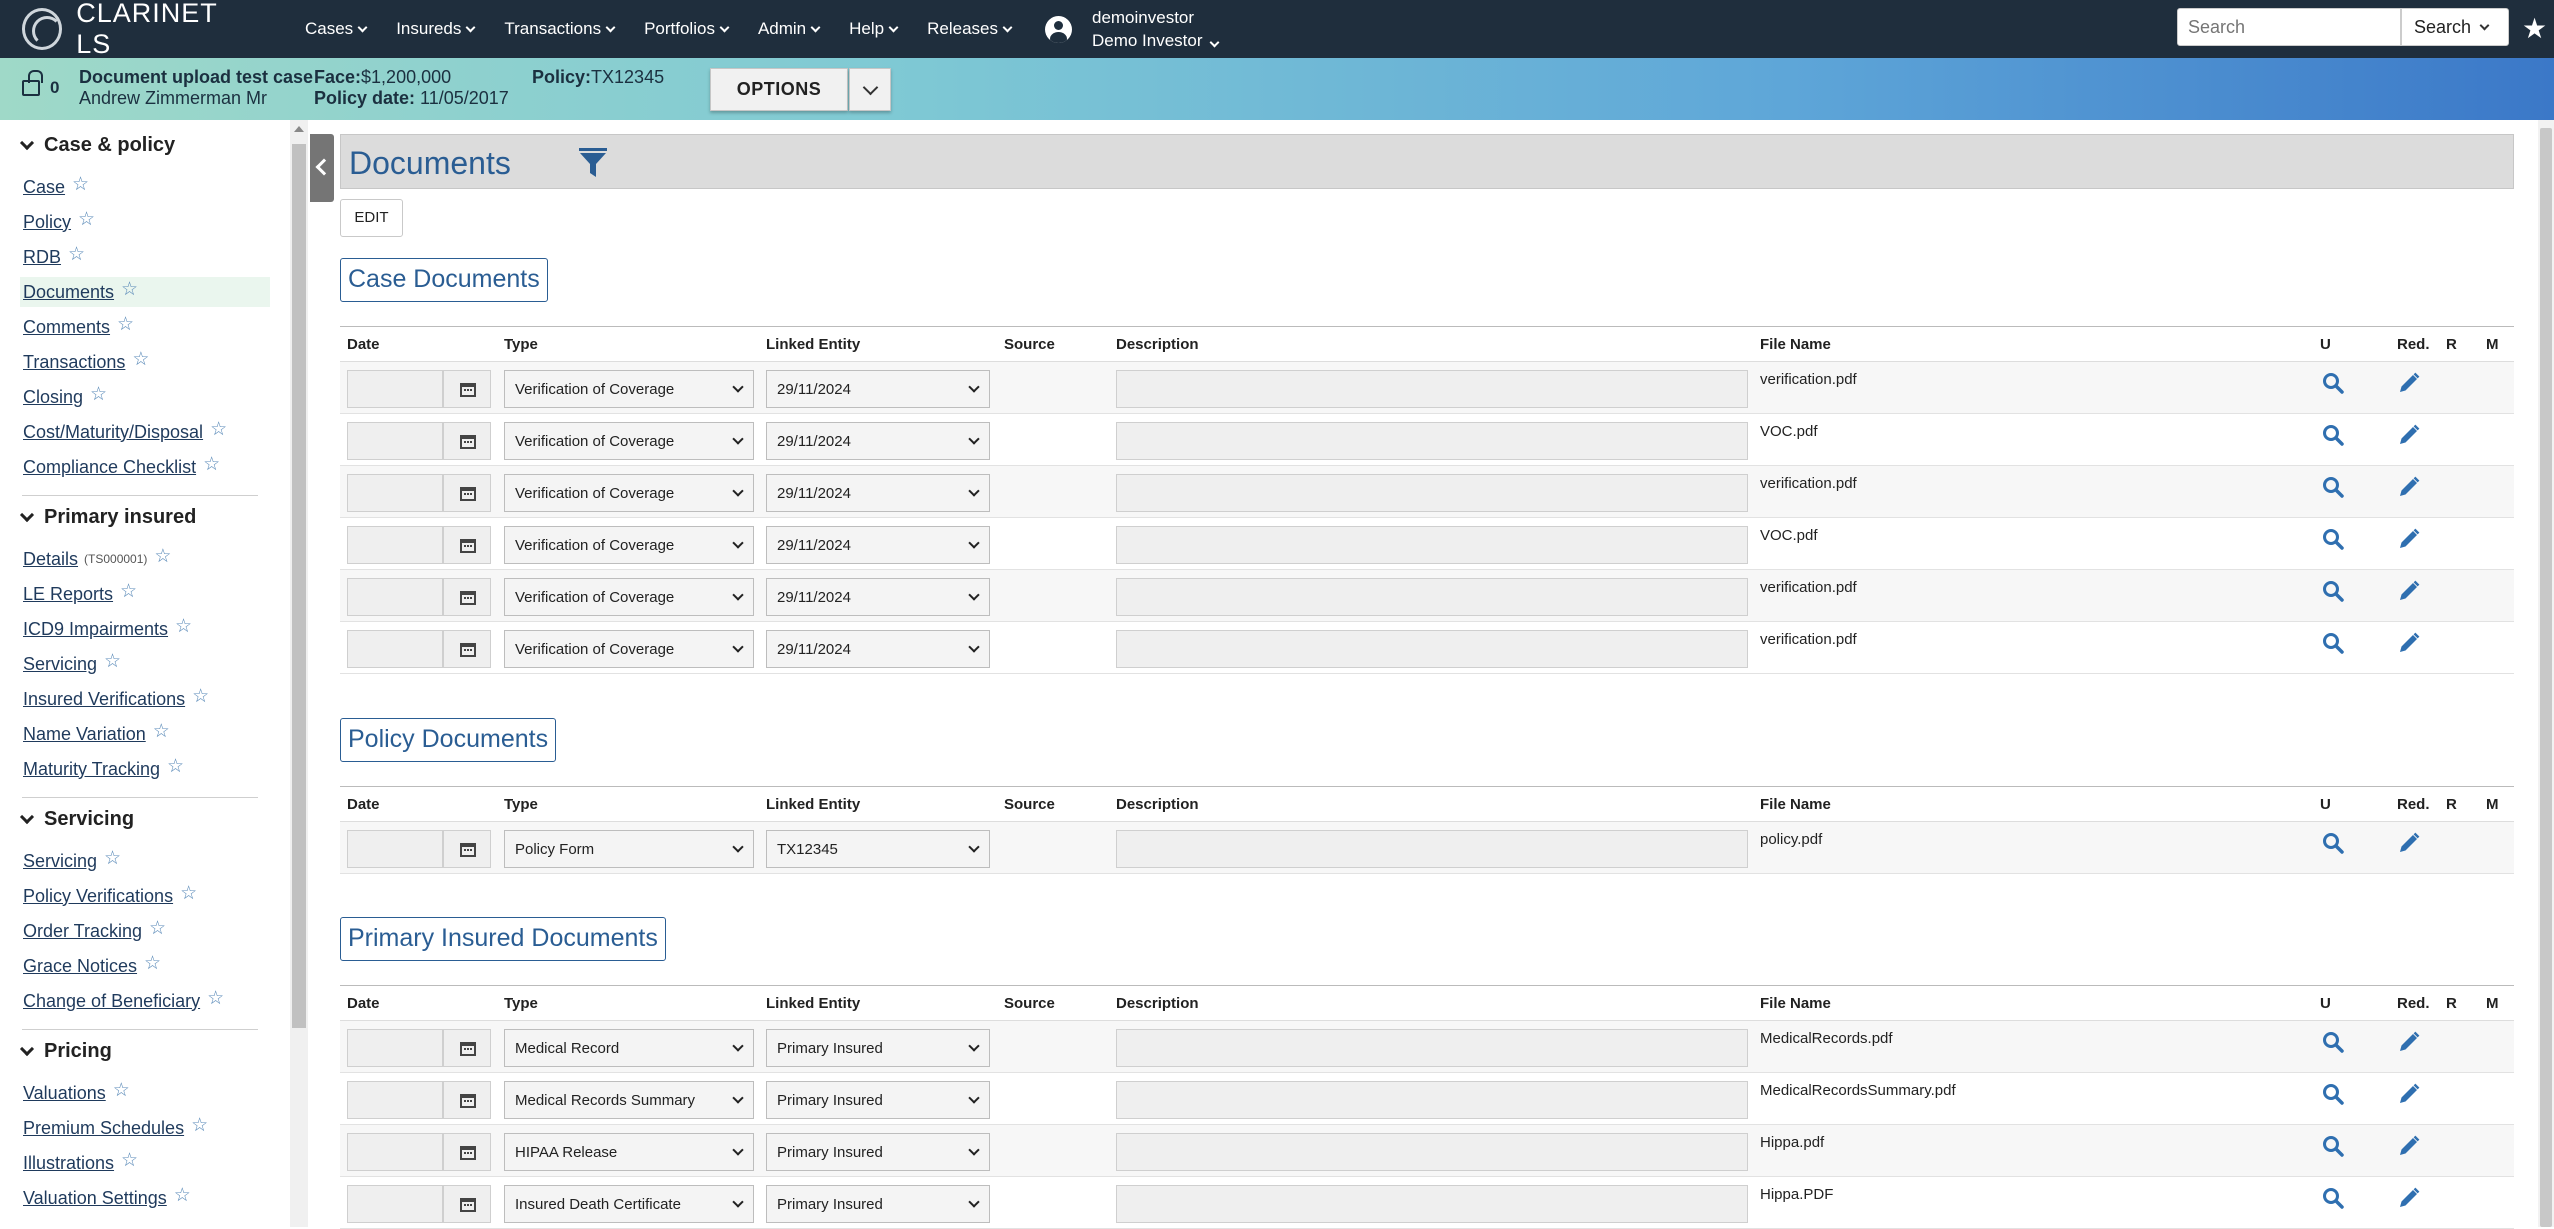 The width and height of the screenshot is (2554, 1229). What do you see at coordinates (629, 1204) in the screenshot?
I see `type-select: Insured Death Certificate` at bounding box center [629, 1204].